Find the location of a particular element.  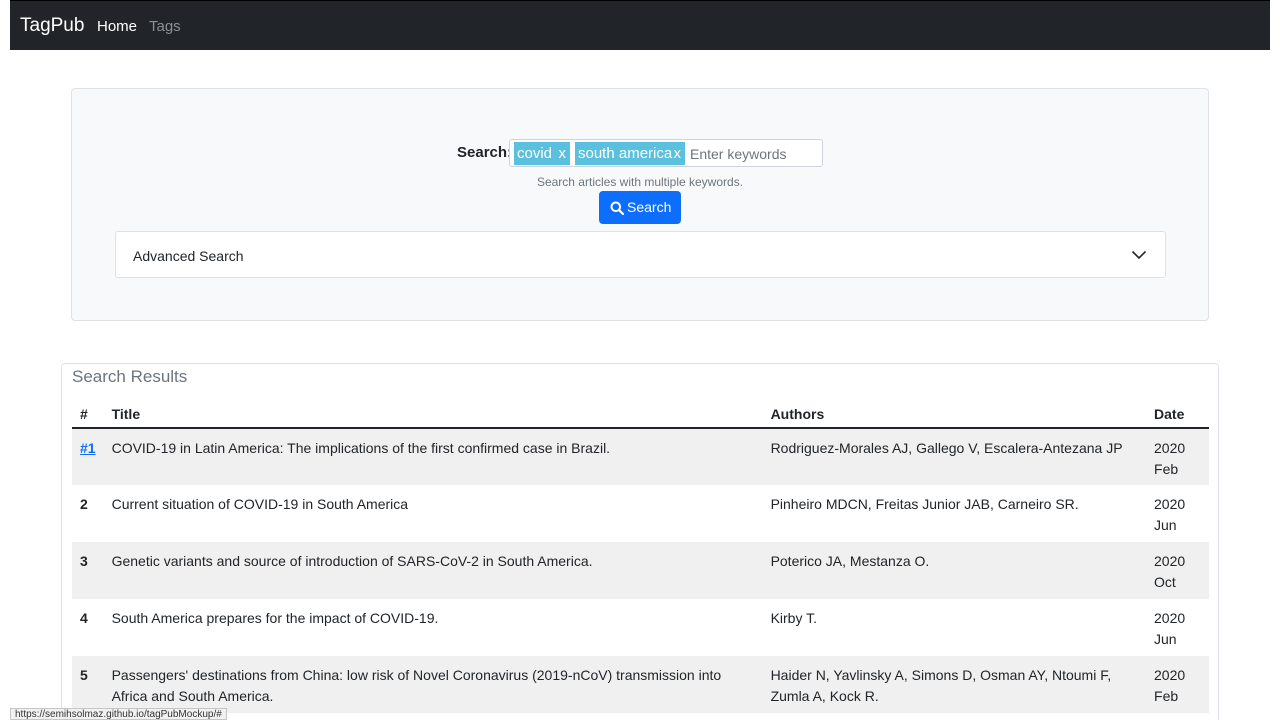

search-tag-text: covid is located at coordinates (535, 153).